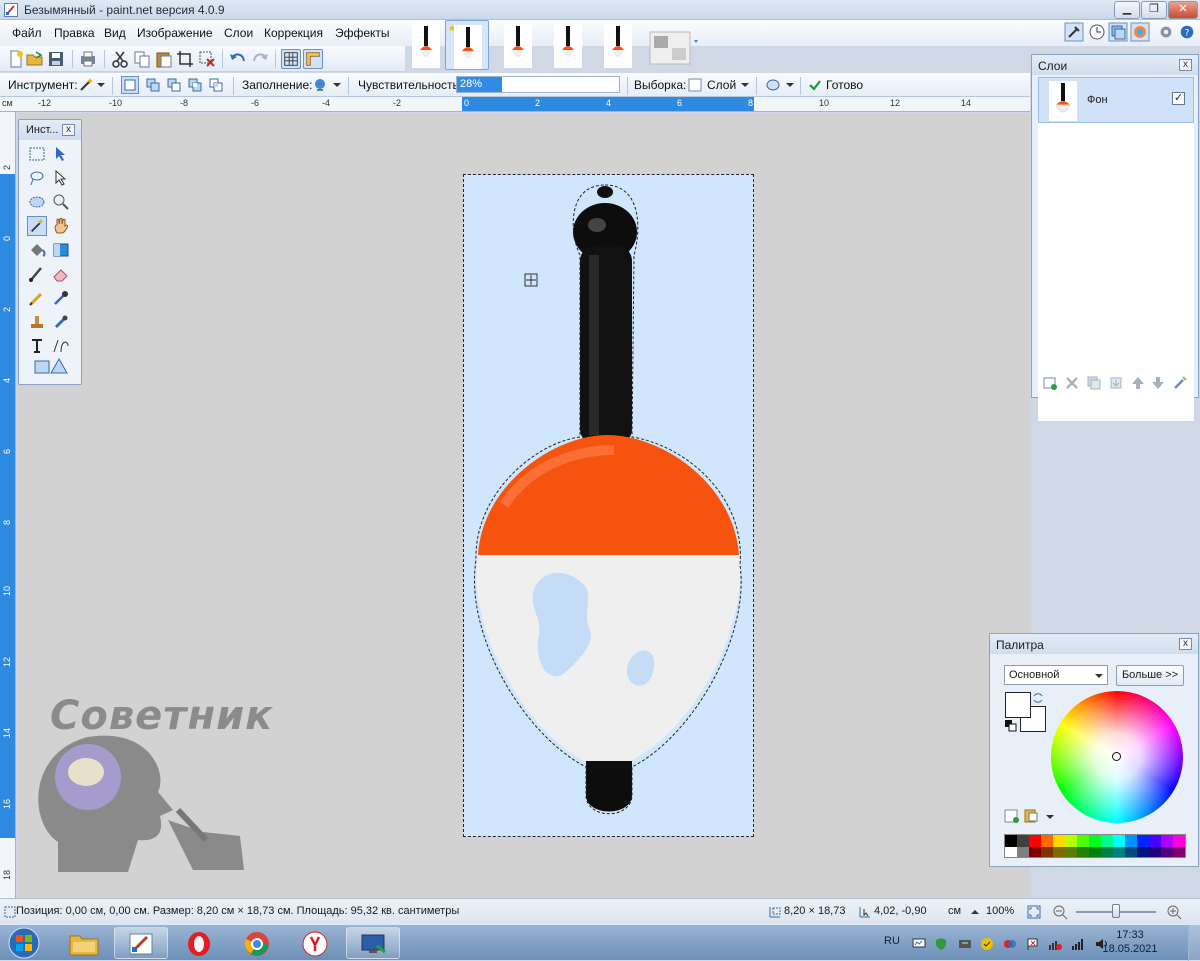 This screenshot has width=1200, height=961. I want to click on taskbar-chrome, so click(257, 943).